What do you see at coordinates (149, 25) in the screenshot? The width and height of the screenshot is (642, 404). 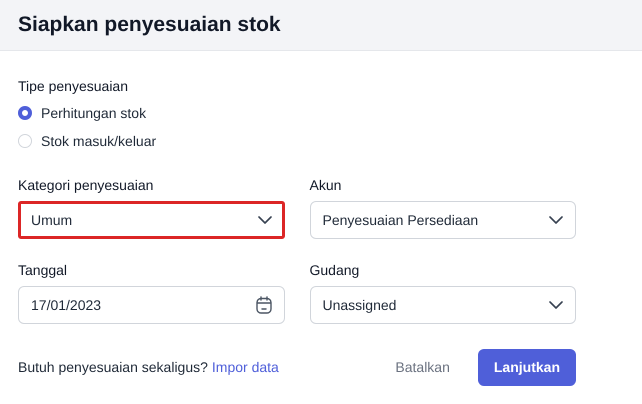 I see `dialog-title: Siapkan penyesuaian stok` at bounding box center [149, 25].